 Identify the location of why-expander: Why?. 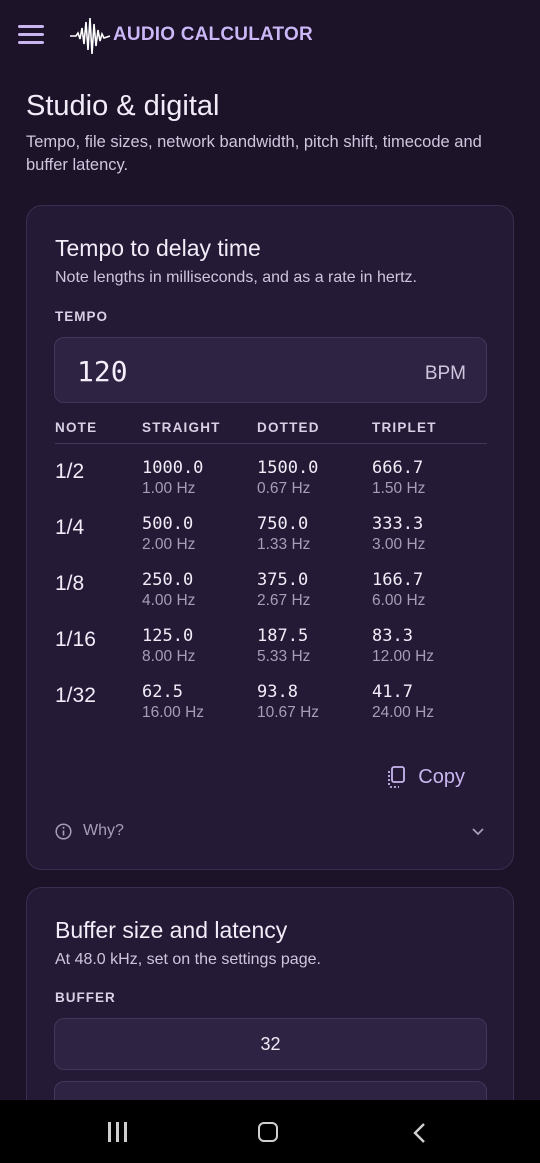
(271, 832).